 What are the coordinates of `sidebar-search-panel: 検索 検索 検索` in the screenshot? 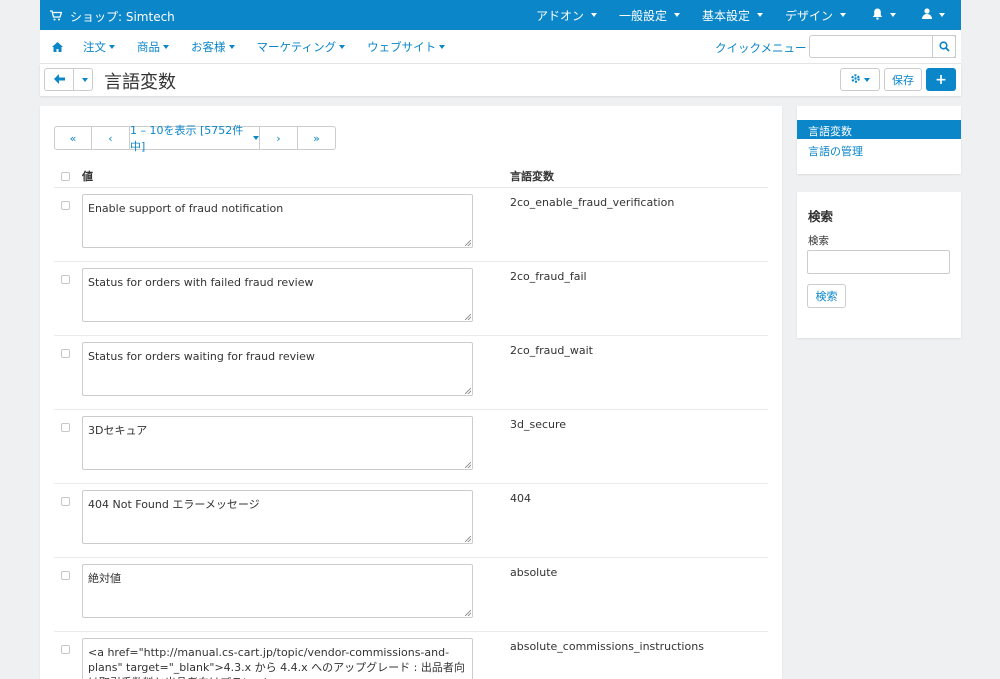 It's located at (879, 265).